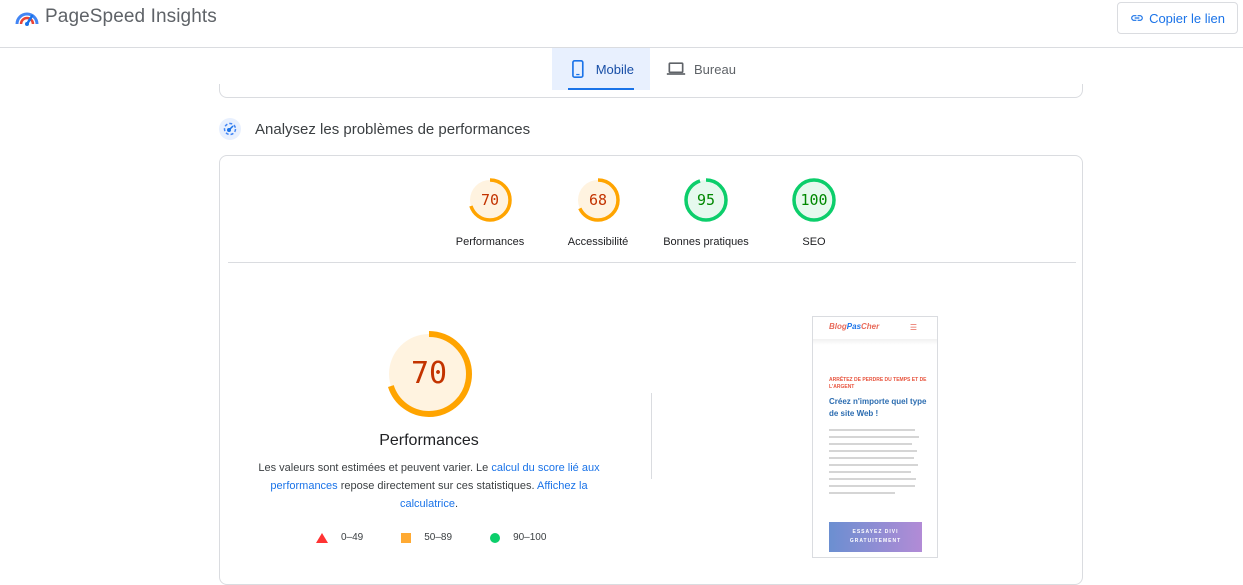 This screenshot has height=585, width=1243. What do you see at coordinates (1187, 18) in the screenshot?
I see `copy-link-label: Copier le lien` at bounding box center [1187, 18].